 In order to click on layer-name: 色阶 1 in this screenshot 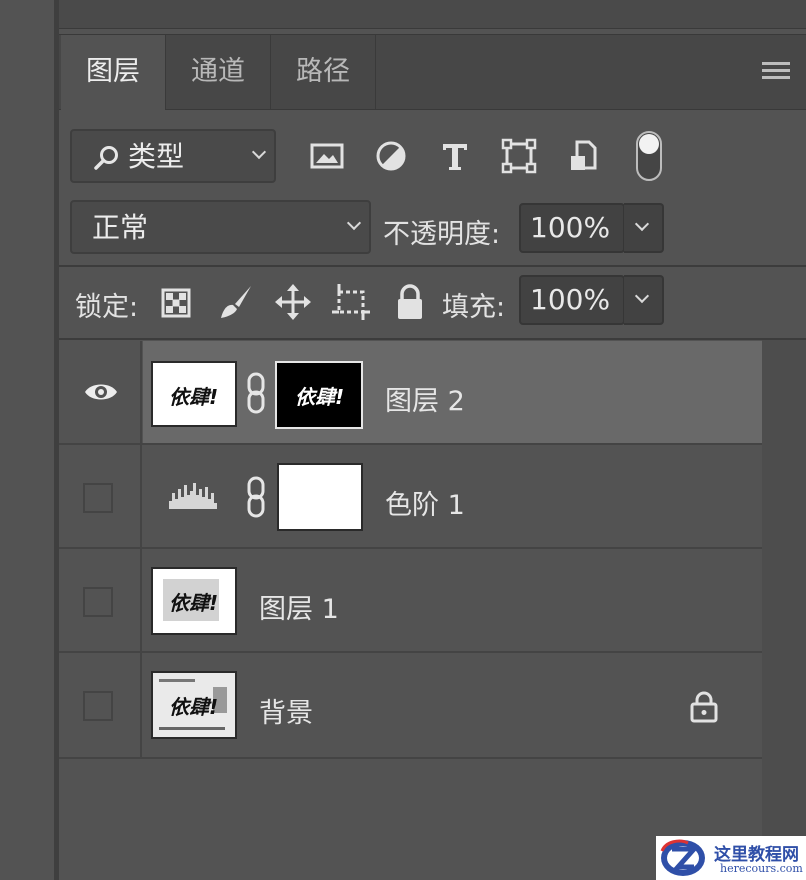, I will do `click(425, 502)`.